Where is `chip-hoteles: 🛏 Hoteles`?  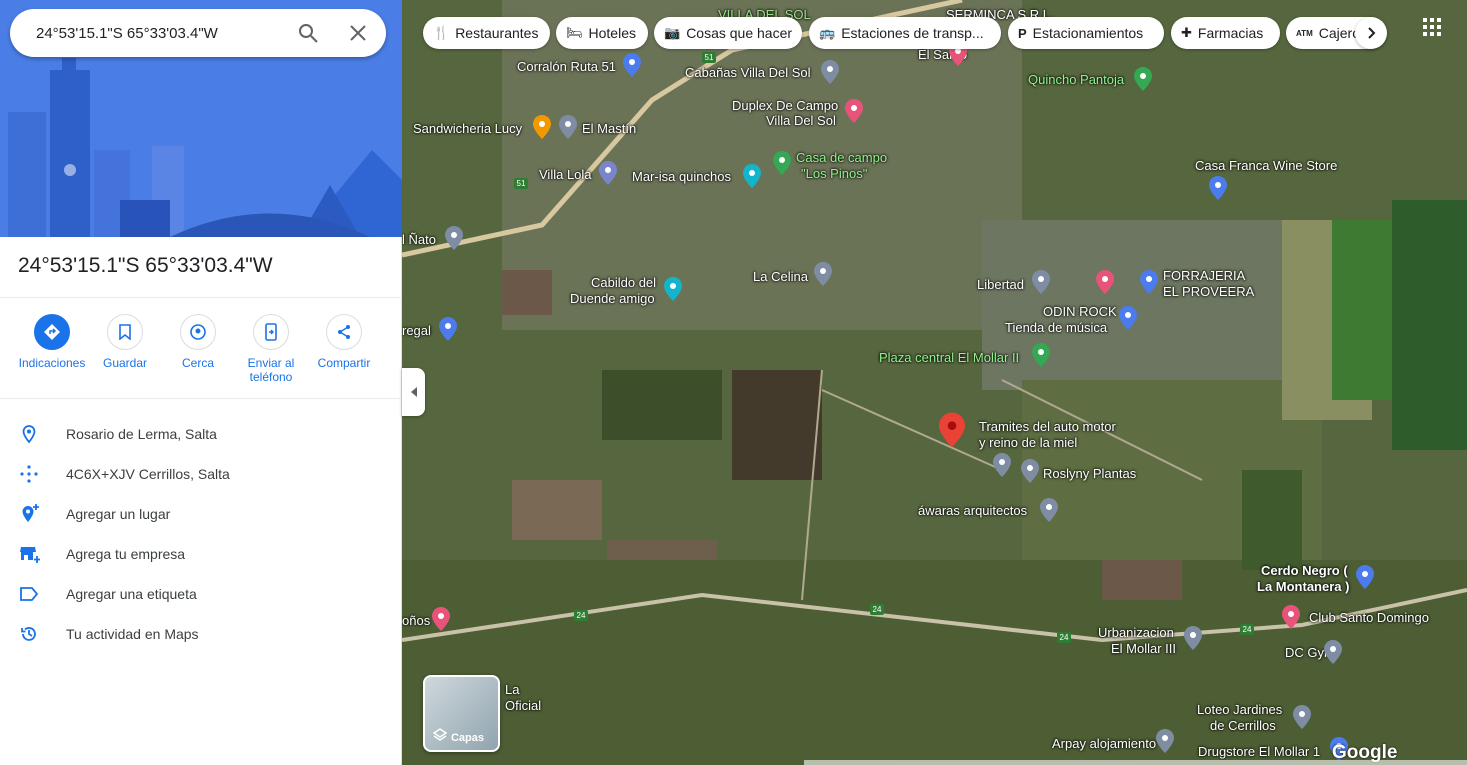 chip-hoteles: 🛏 Hoteles is located at coordinates (602, 33).